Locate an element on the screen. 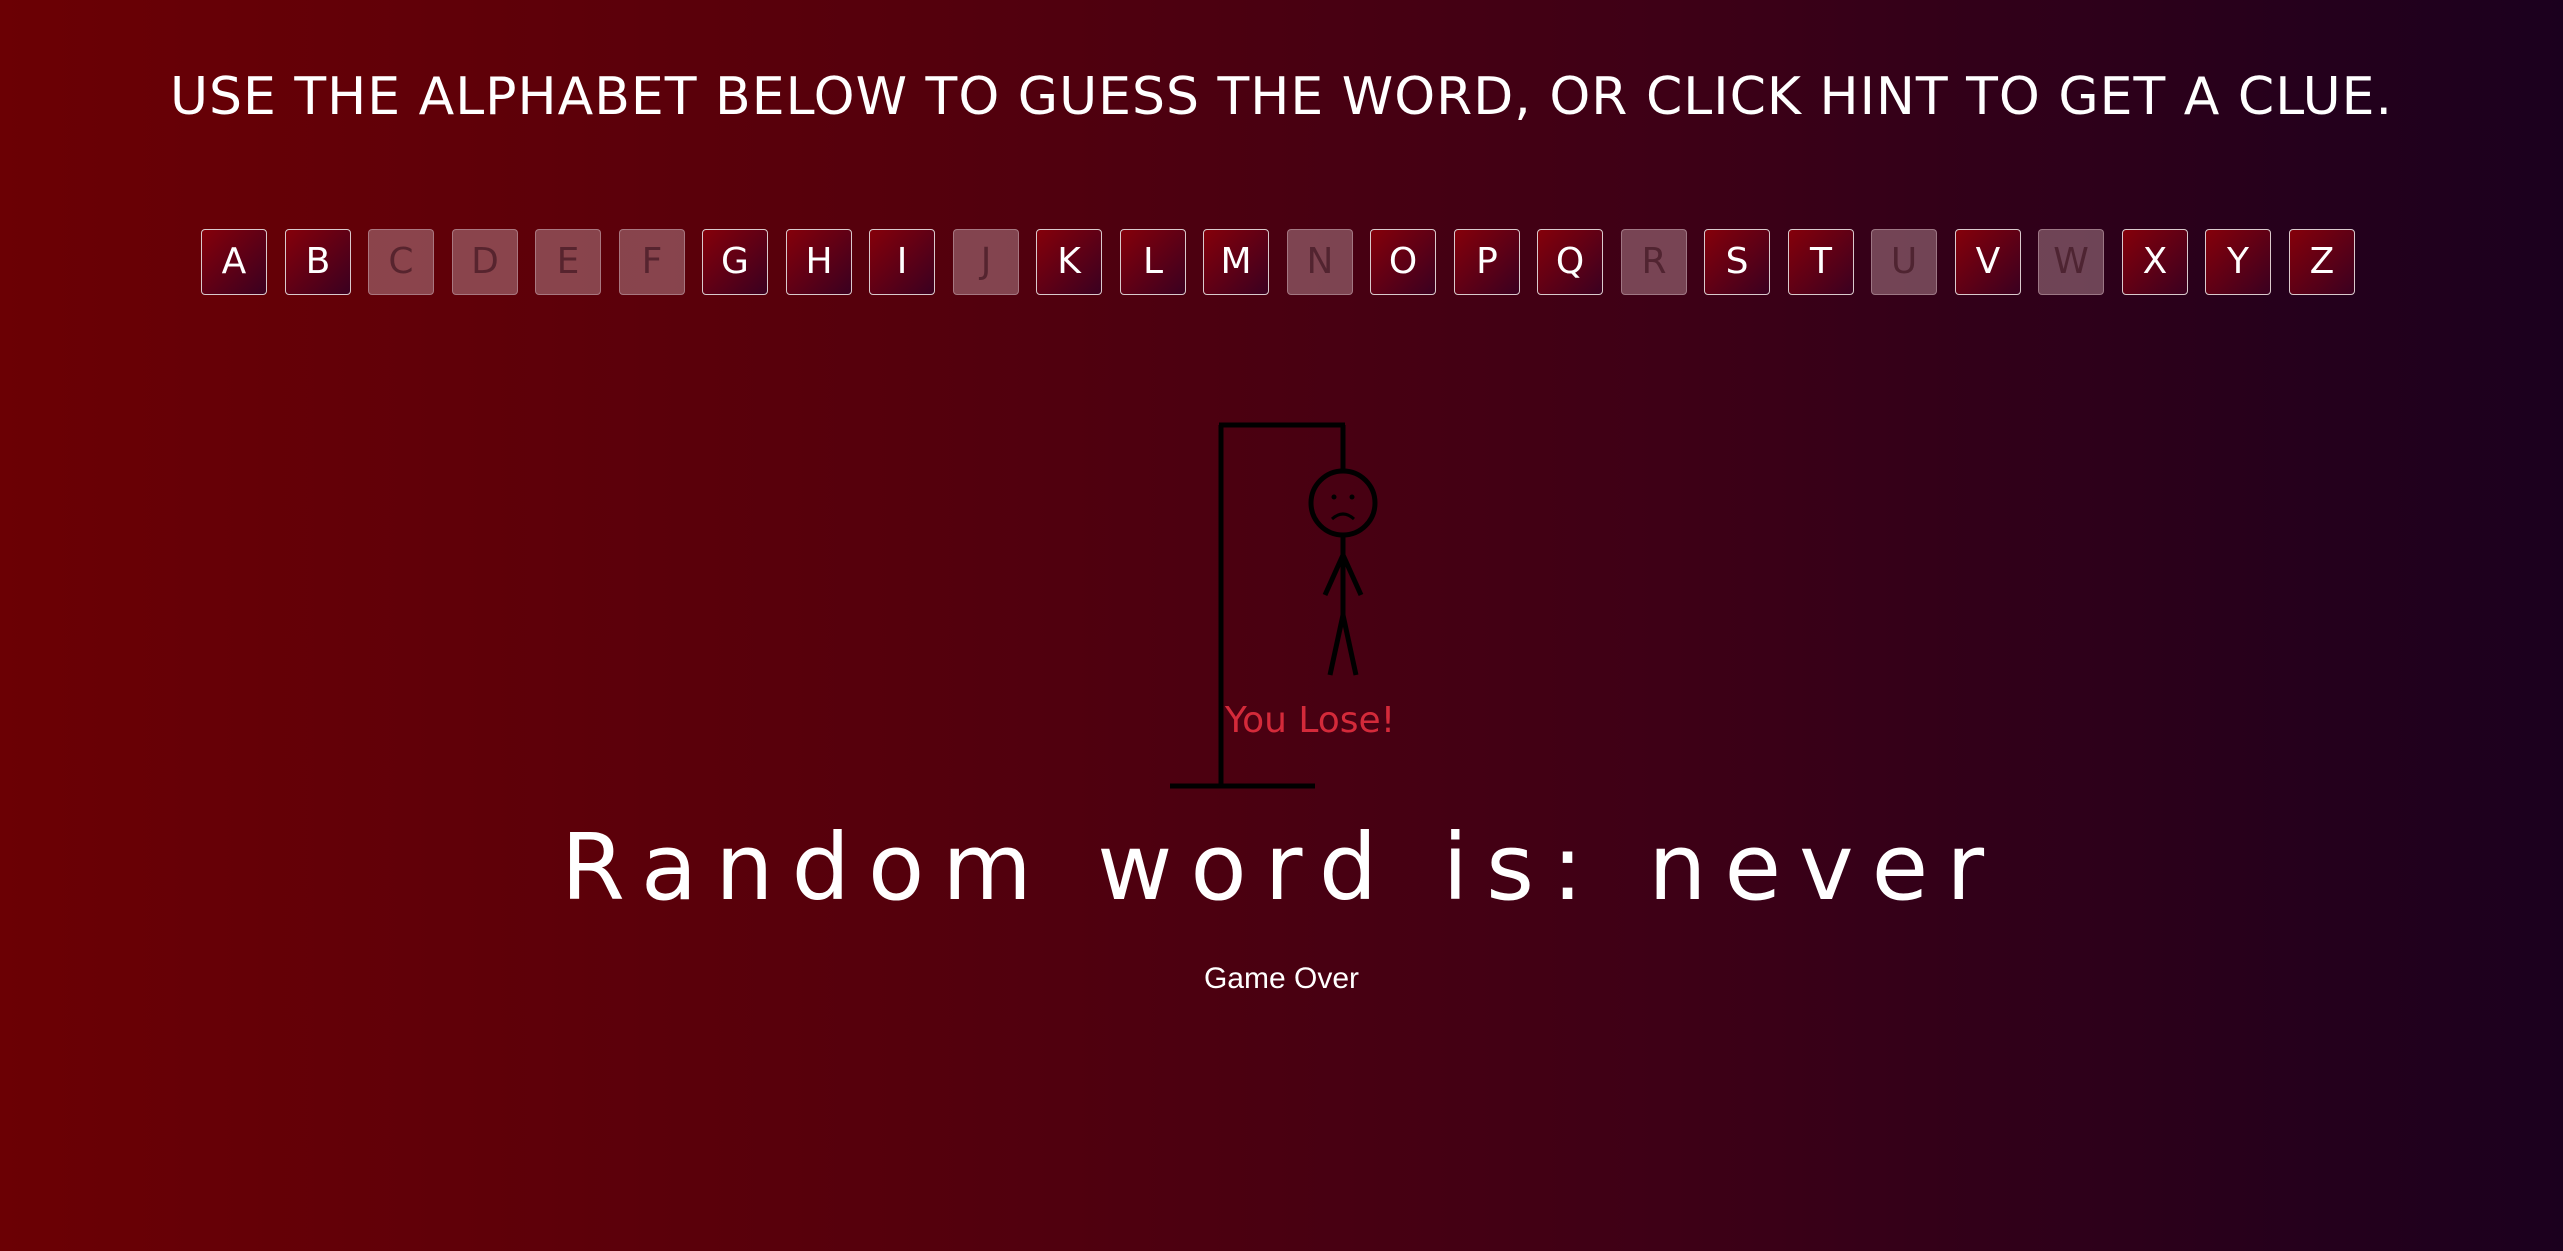  letter-button-v: V is located at coordinates (1988, 262).